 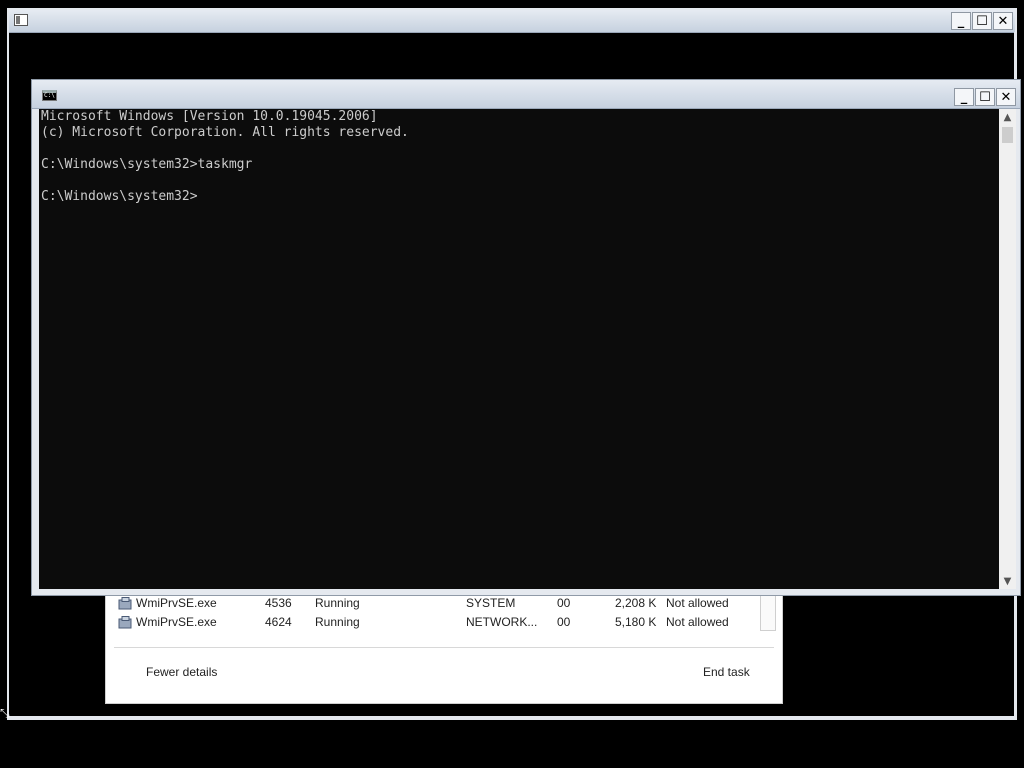 What do you see at coordinates (636, 622) in the screenshot?
I see `process-memory: 5,180 K` at bounding box center [636, 622].